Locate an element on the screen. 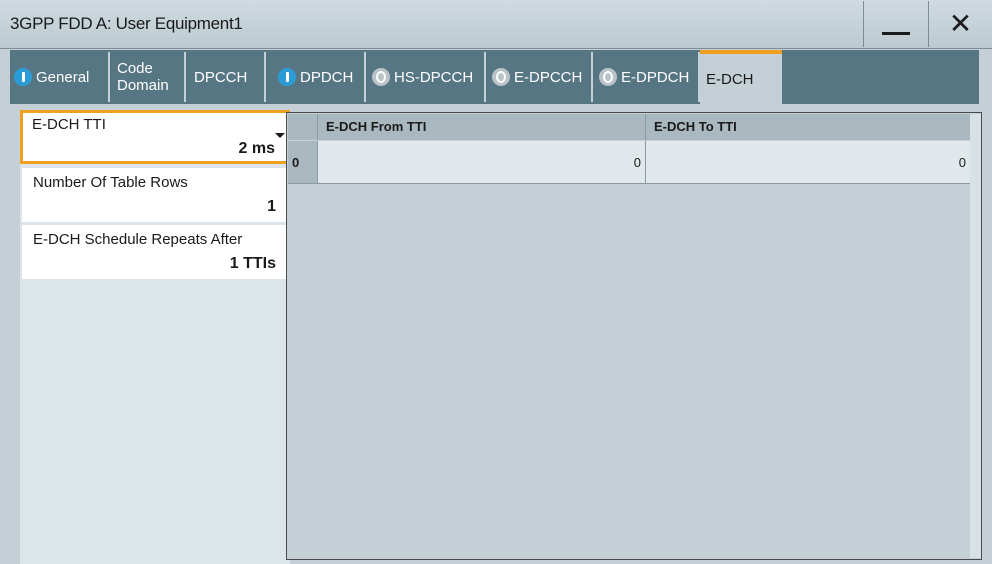  tab-label: DPDCH is located at coordinates (327, 77).